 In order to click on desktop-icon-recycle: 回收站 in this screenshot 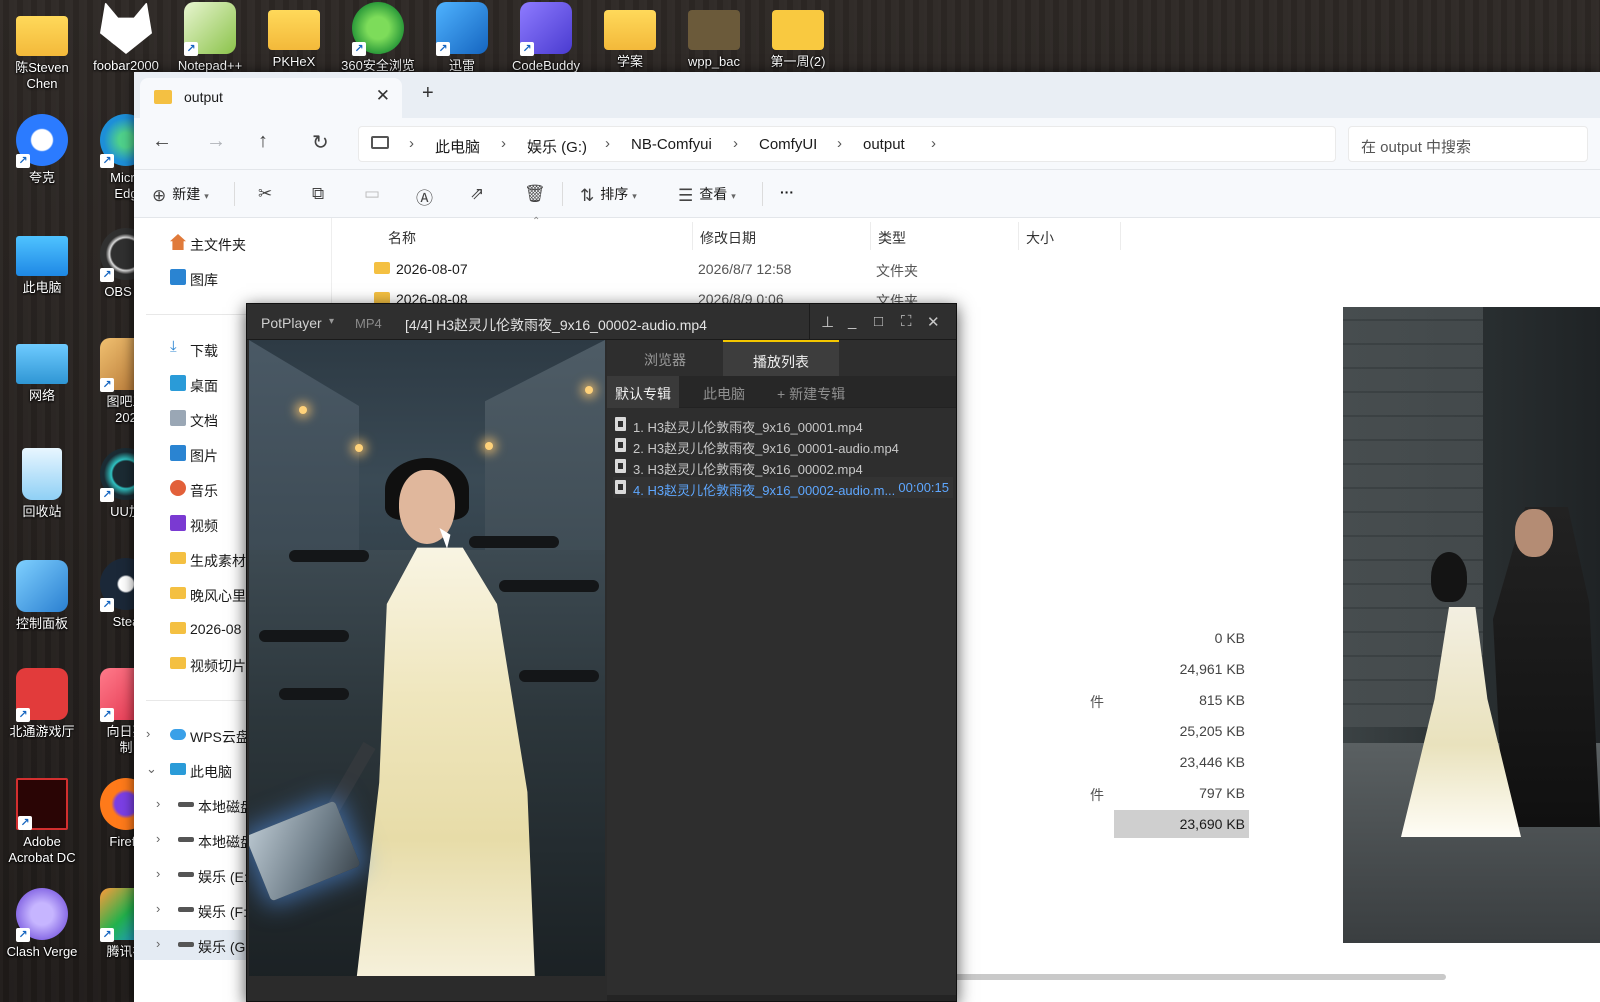, I will do `click(42, 484)`.